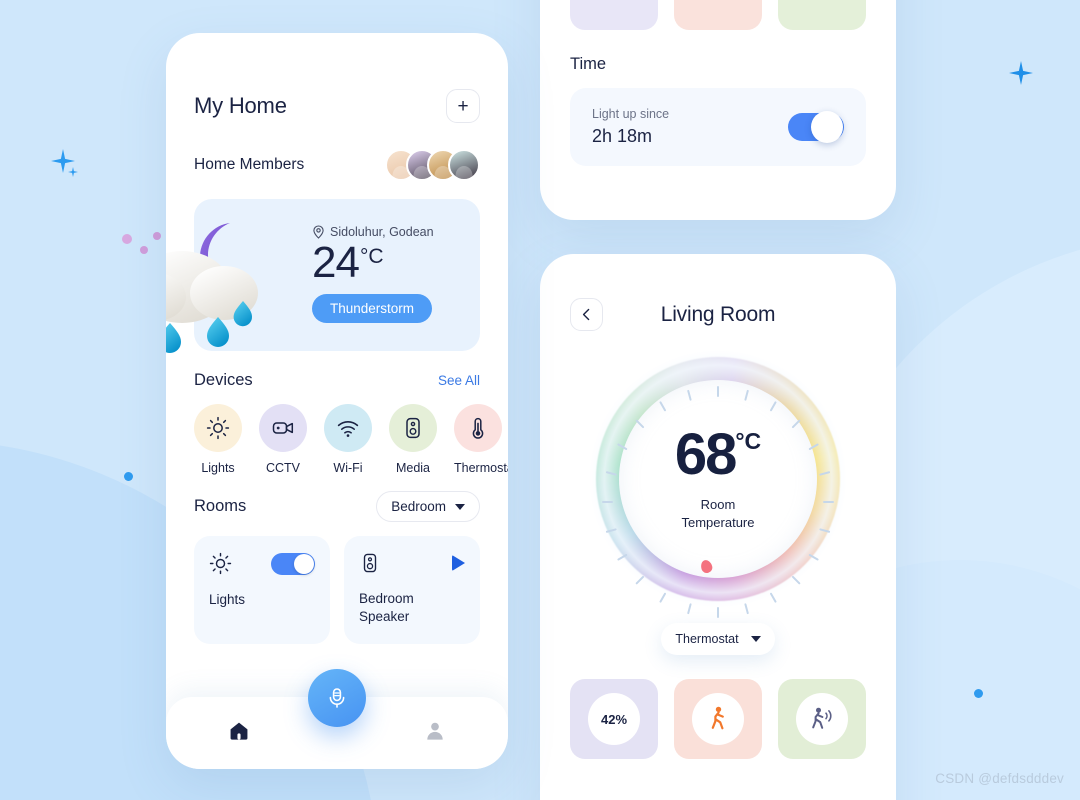 The width and height of the screenshot is (1080, 800). Describe the element at coordinates (240, 105) in the screenshot. I see `page-title: My Home` at that location.